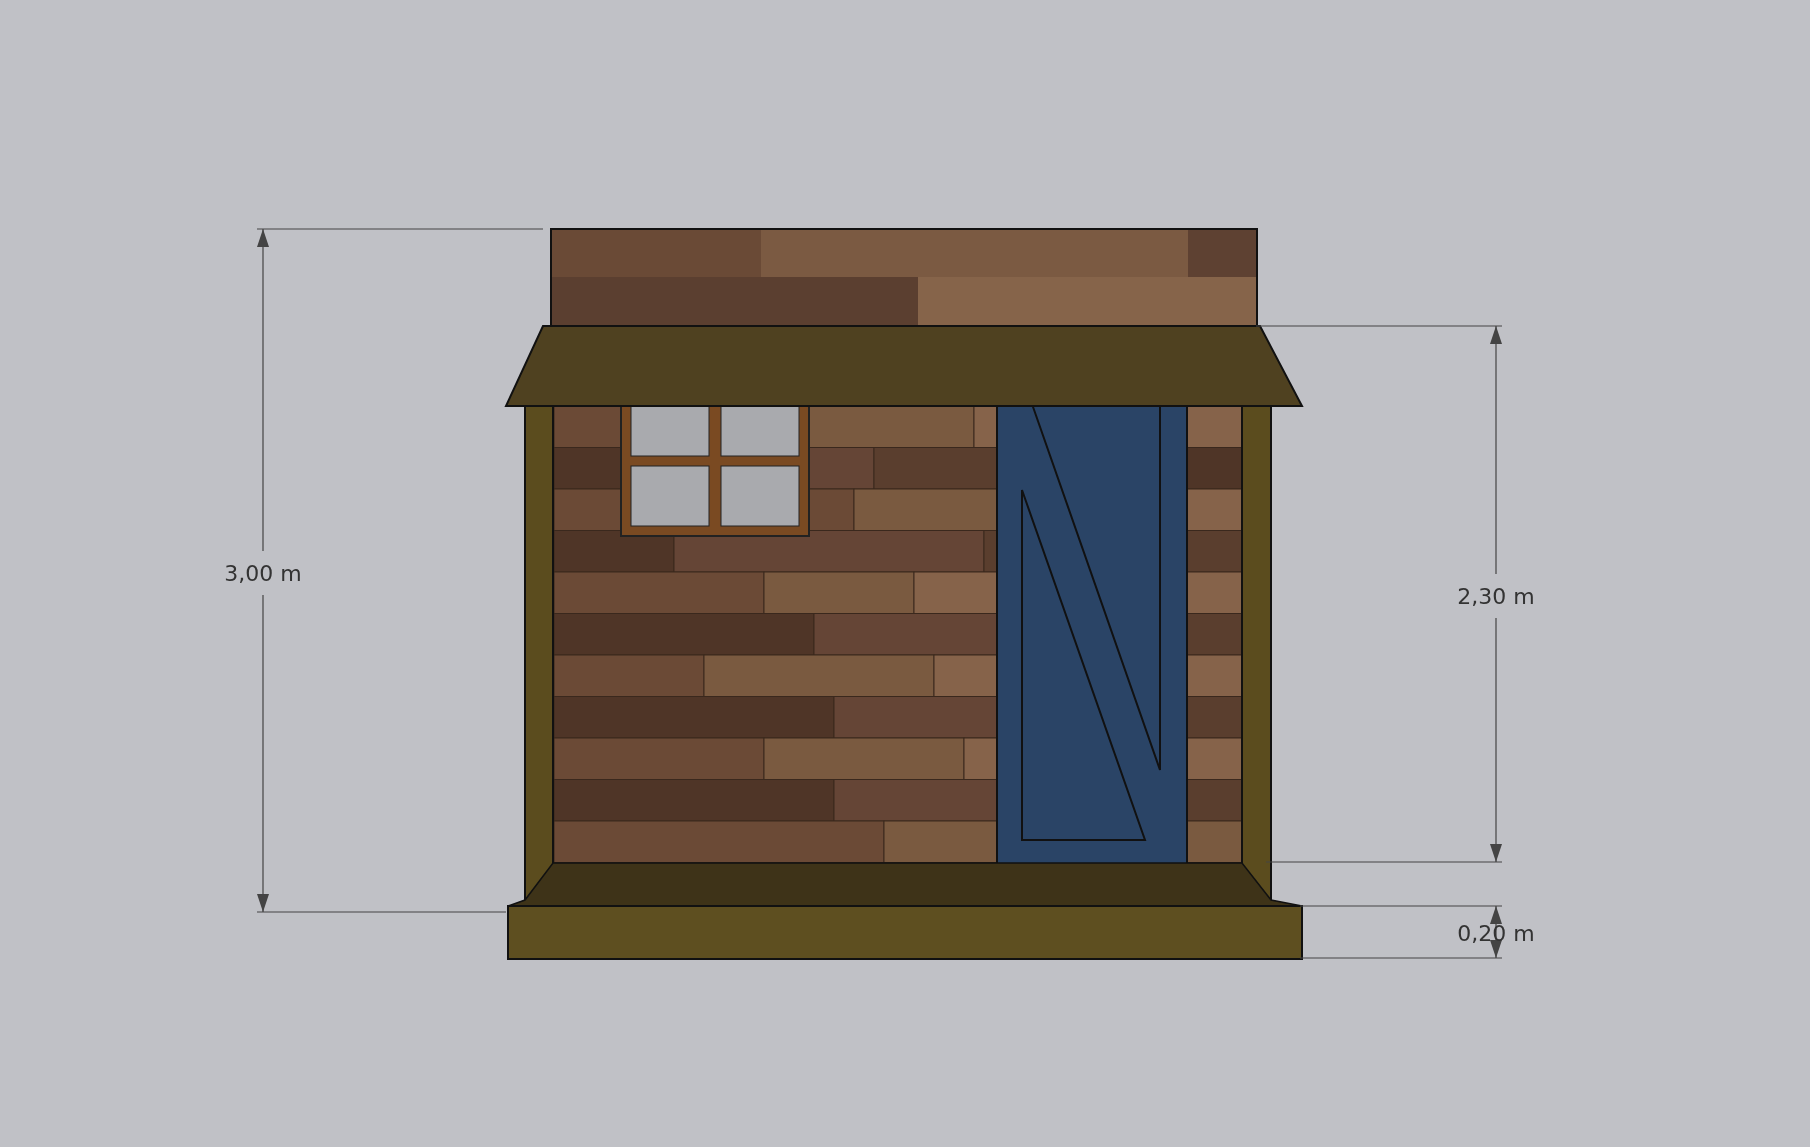 This screenshot has width=1810, height=1147. I want to click on dimension-label: 2,30 m, so click(1496, 596).